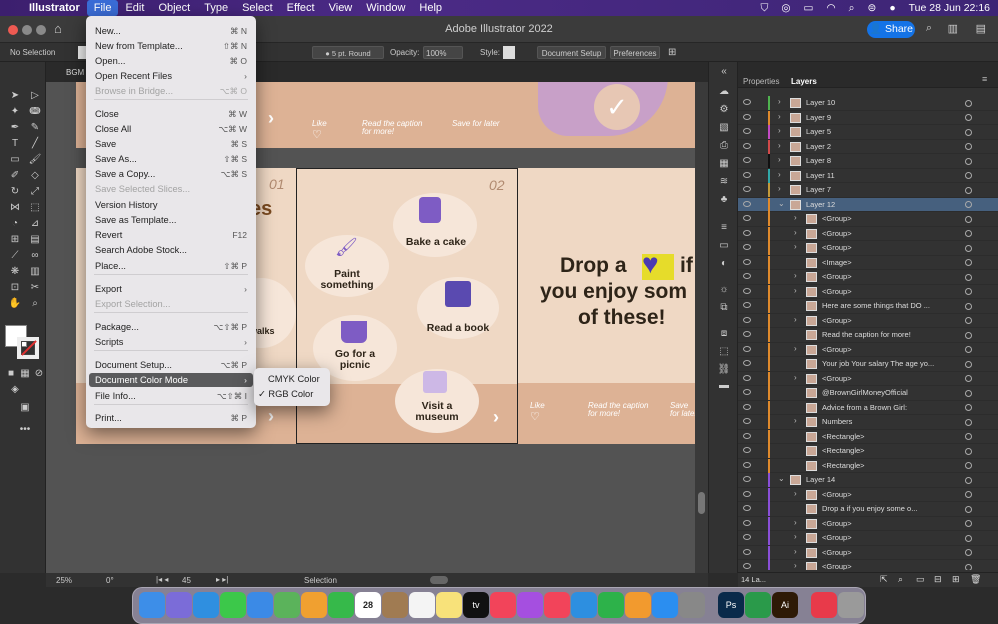 This screenshot has width=998, height=624. What do you see at coordinates (171, 205) in the screenshot?
I see `file-menu-item-version-history: Version History` at bounding box center [171, 205].